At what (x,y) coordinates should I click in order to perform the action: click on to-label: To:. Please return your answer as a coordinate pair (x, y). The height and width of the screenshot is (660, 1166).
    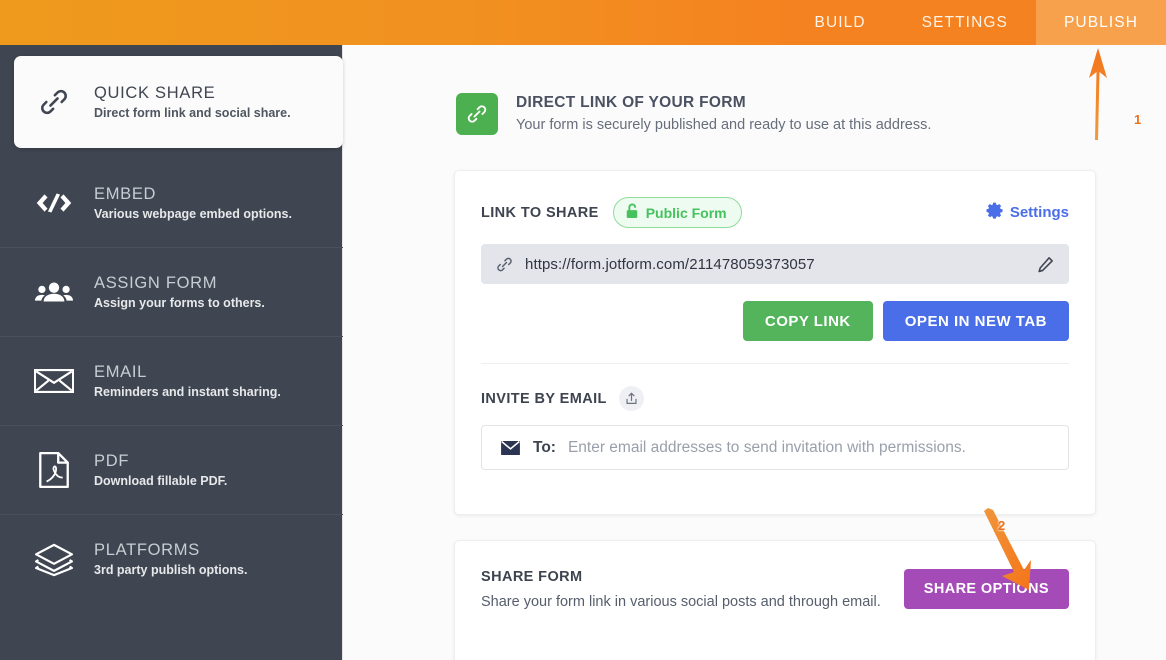
    Looking at the image, I should click on (544, 447).